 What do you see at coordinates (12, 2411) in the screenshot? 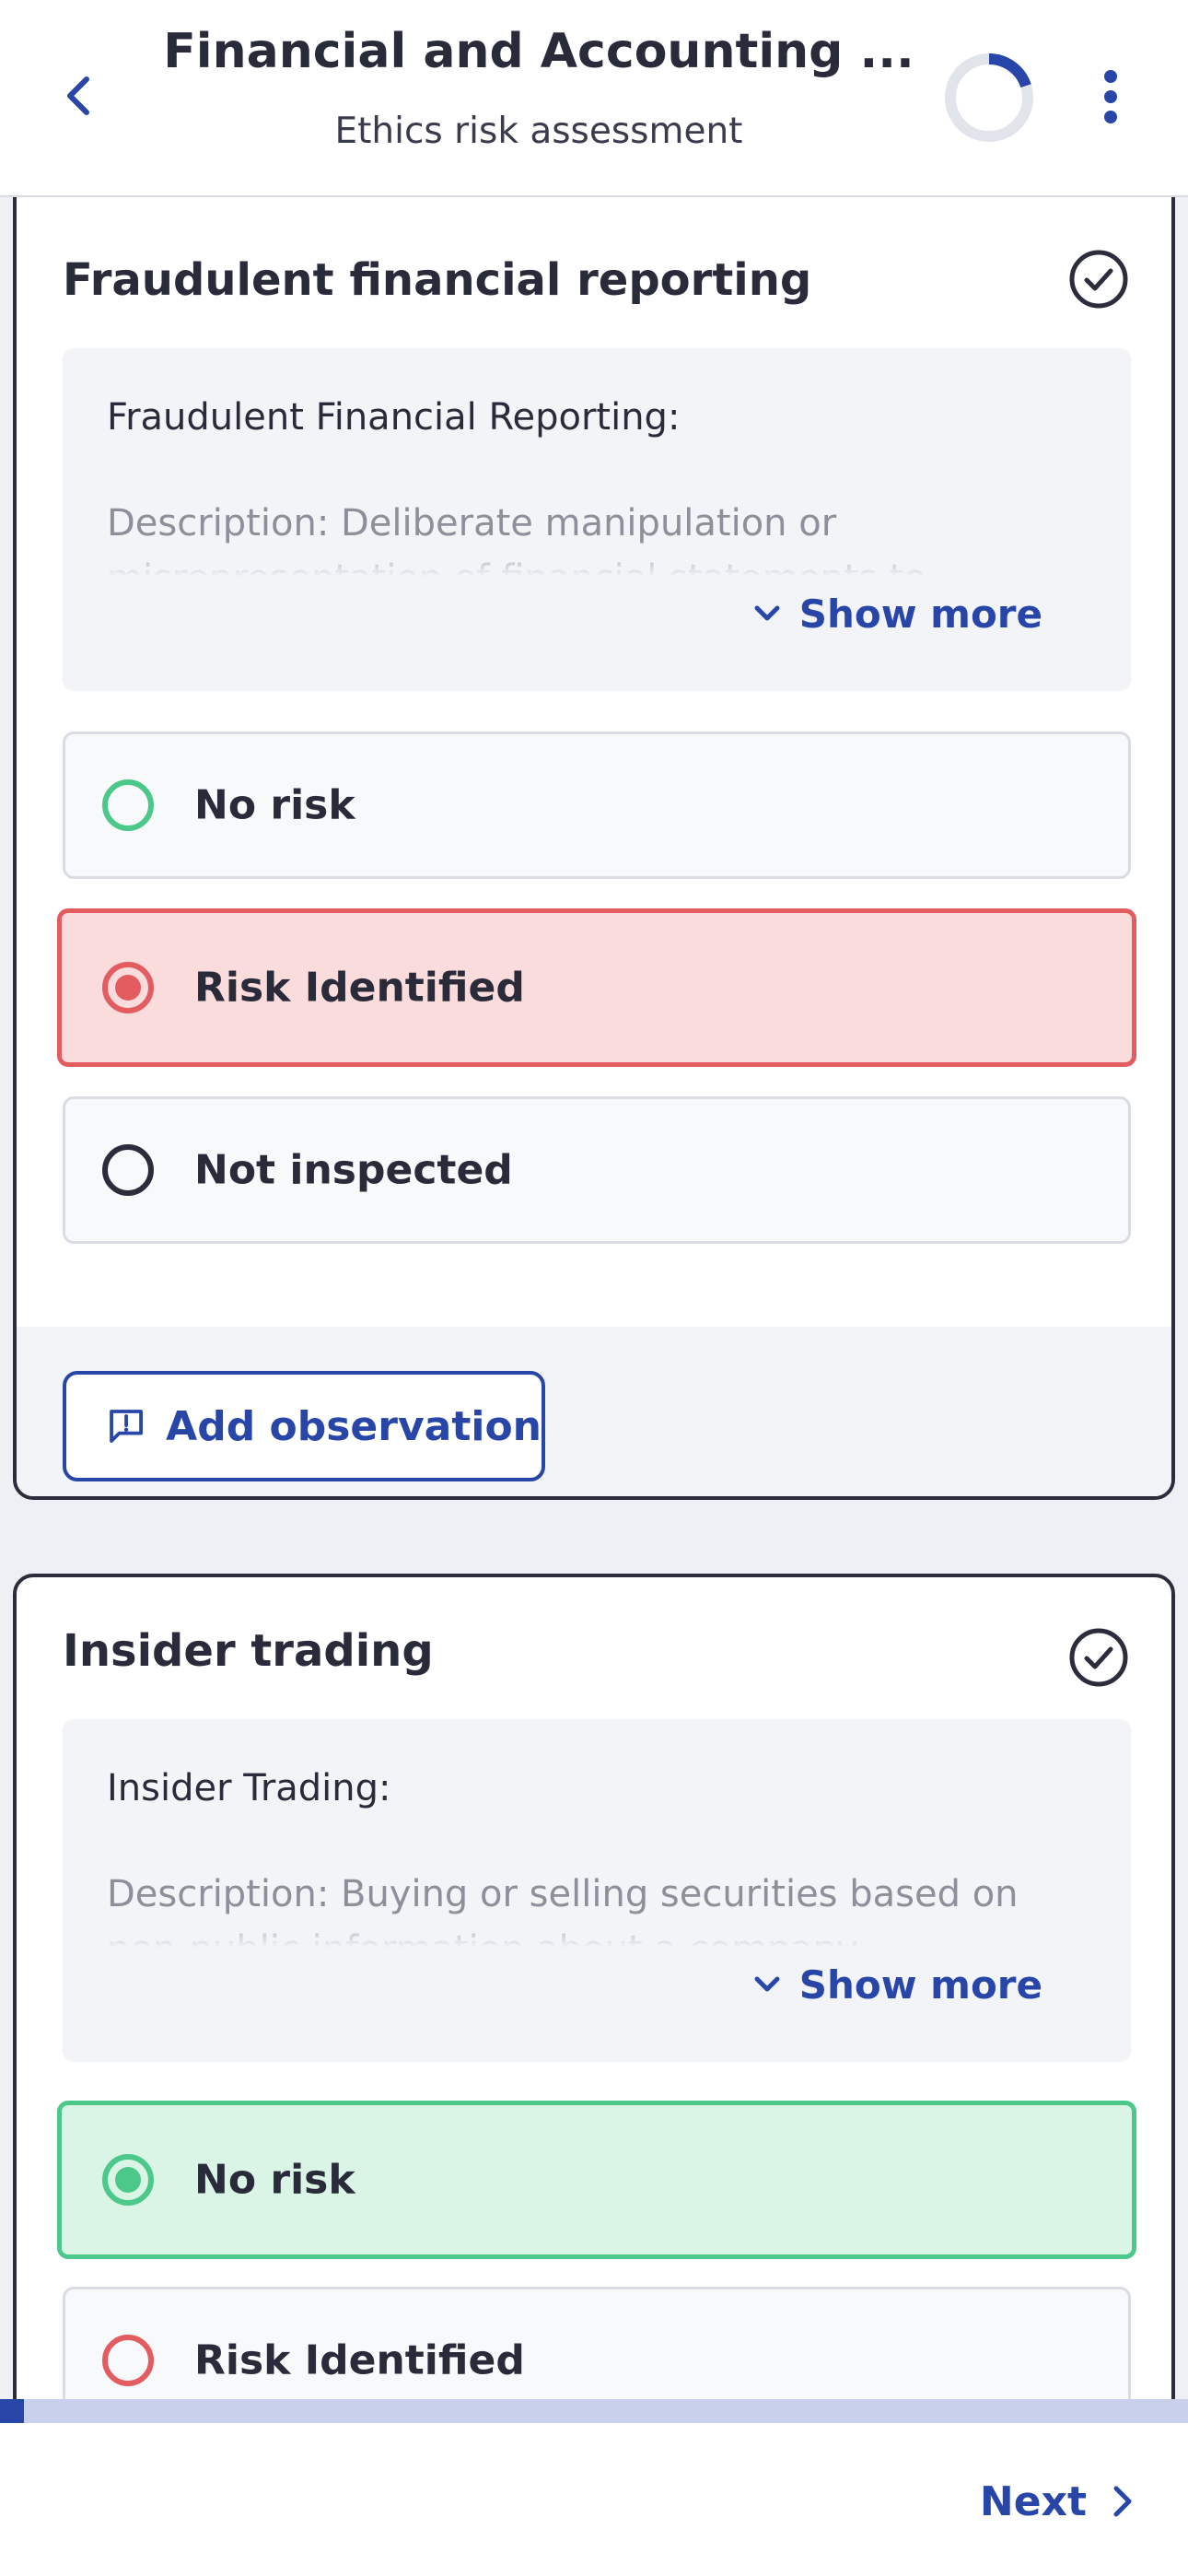
I see `assessment-progress-fill` at bounding box center [12, 2411].